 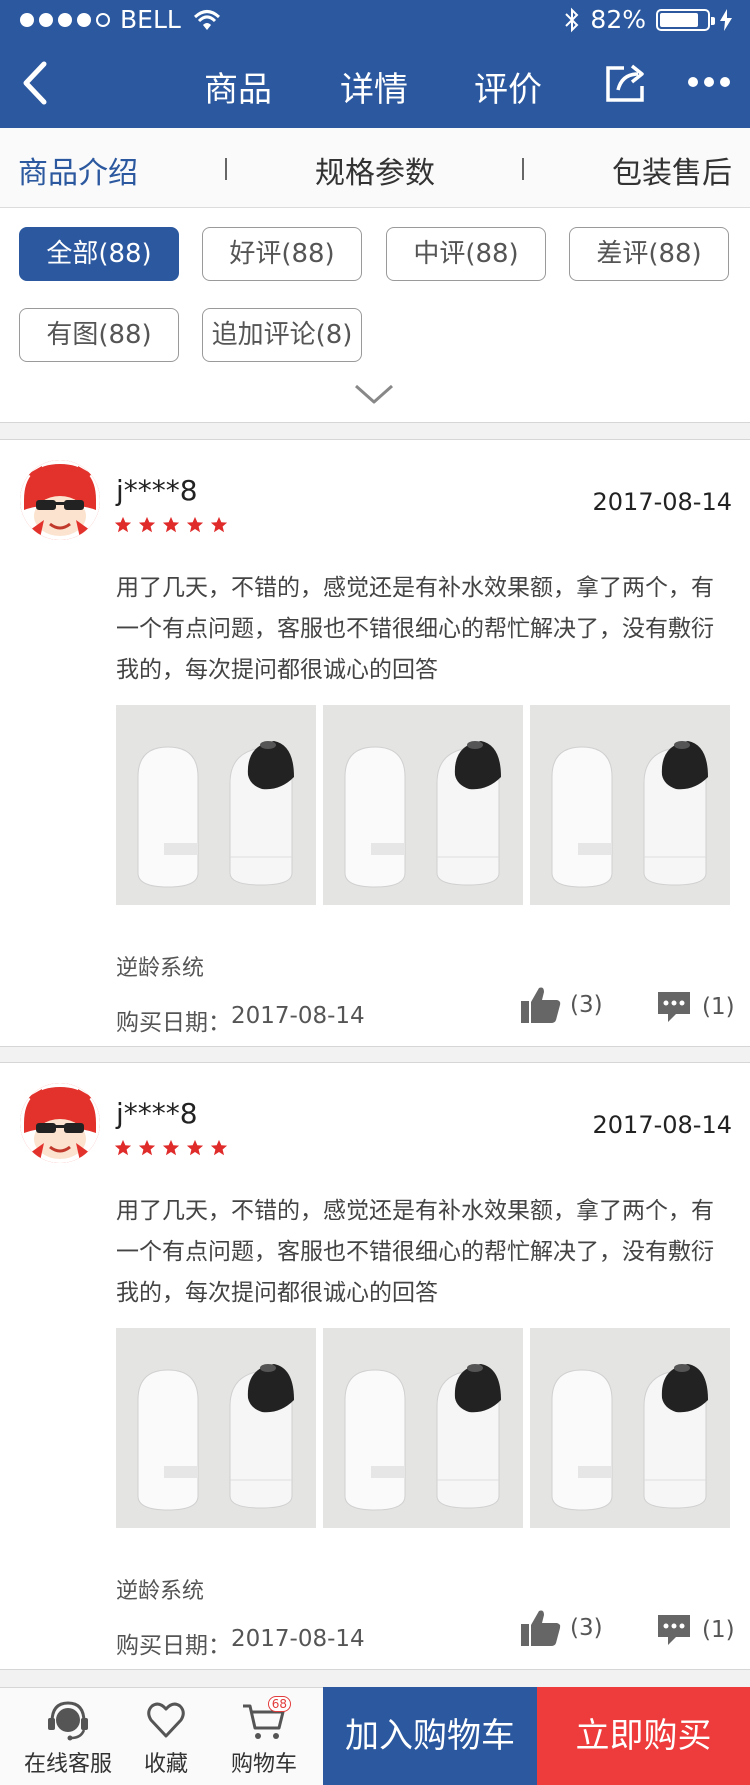 I want to click on charging-icon, so click(x=726, y=20).